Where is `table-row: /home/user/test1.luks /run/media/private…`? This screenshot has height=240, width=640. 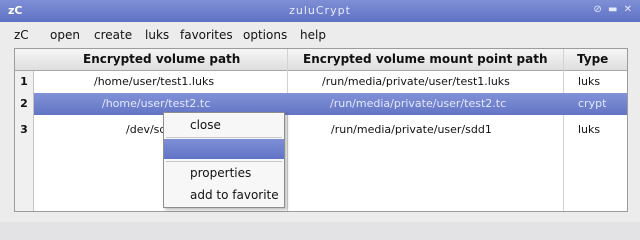 table-row: /home/user/test1.luks /run/media/private… is located at coordinates (330, 82).